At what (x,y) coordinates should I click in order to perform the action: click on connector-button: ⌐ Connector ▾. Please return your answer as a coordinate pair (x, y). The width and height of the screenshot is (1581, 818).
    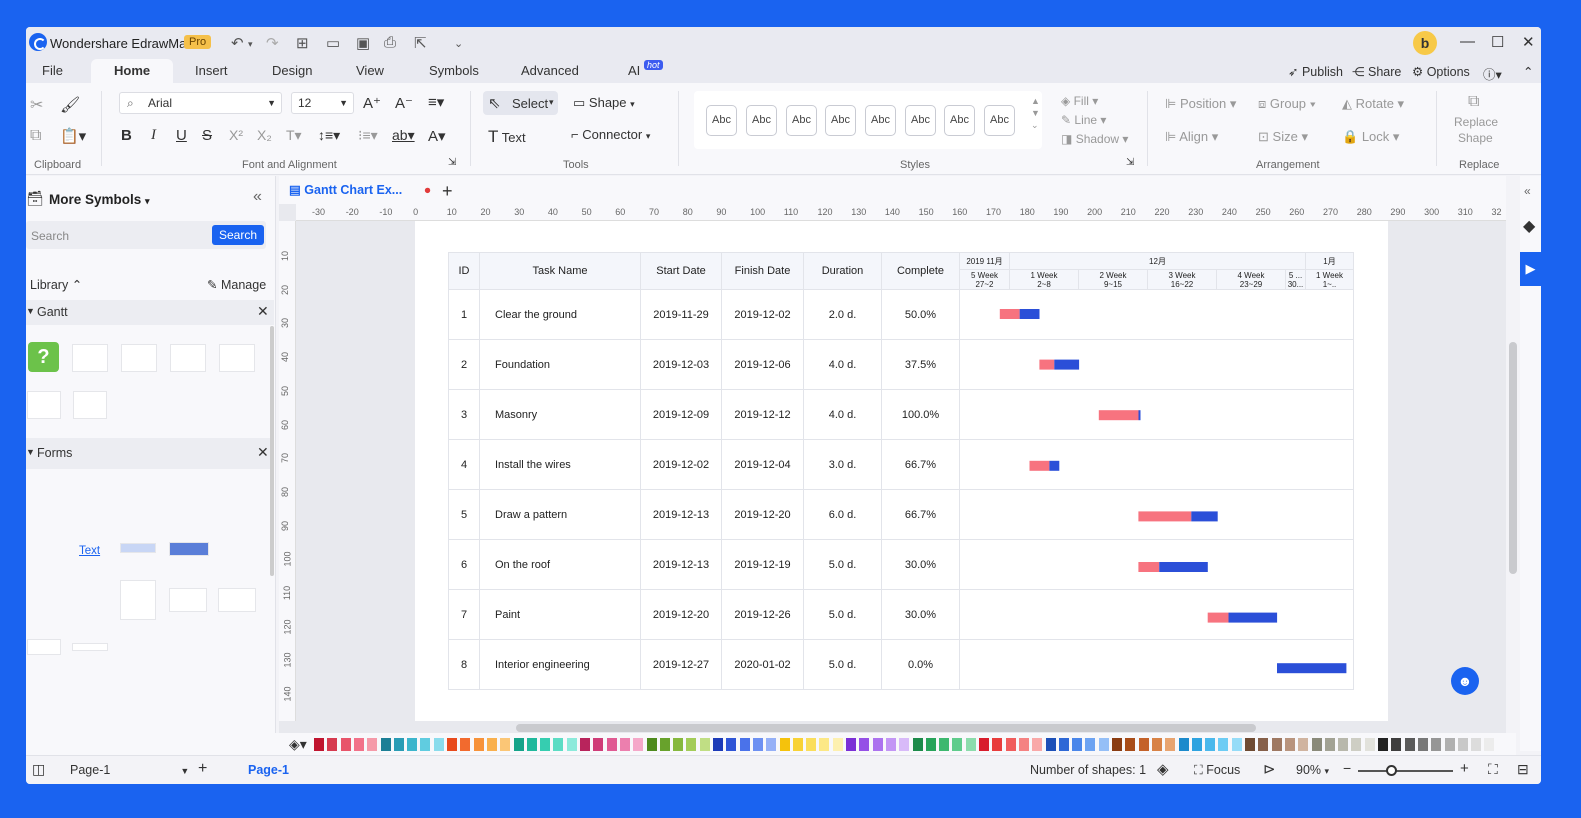
    Looking at the image, I should click on (610, 134).